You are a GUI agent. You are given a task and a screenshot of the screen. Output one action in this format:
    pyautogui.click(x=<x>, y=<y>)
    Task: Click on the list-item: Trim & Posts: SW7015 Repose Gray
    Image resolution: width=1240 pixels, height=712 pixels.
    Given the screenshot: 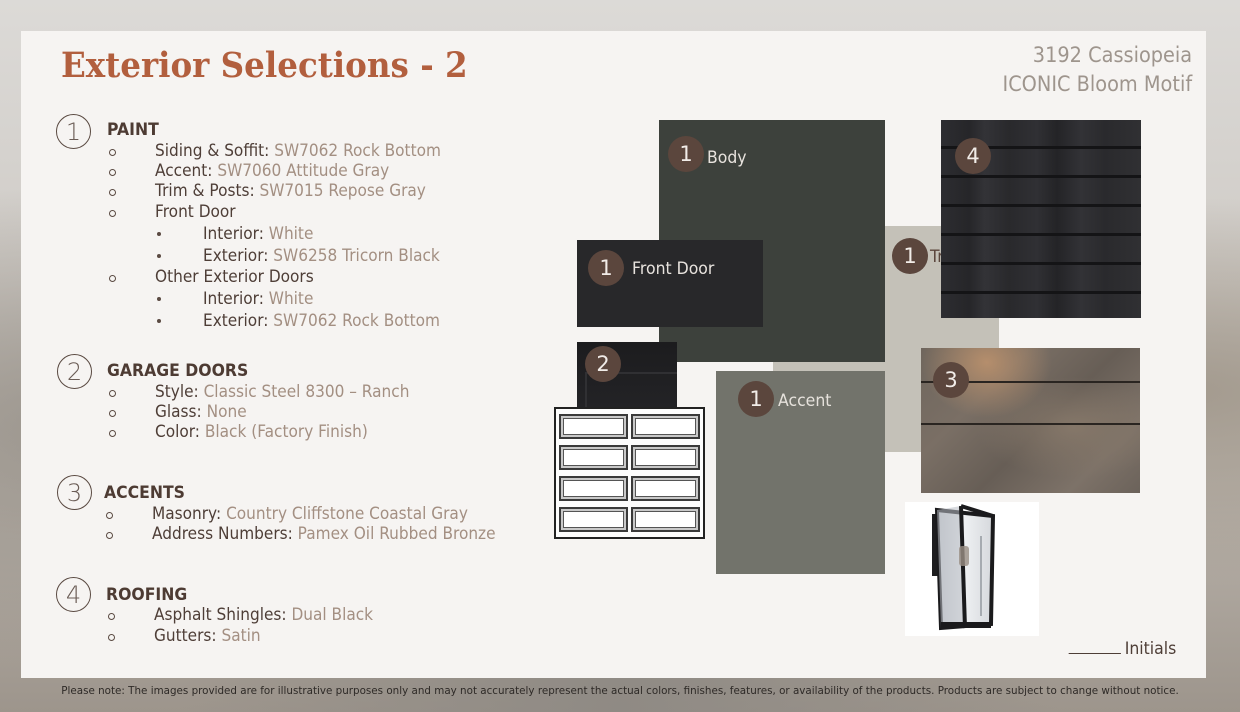 What is the action you would take?
    pyautogui.click(x=290, y=190)
    